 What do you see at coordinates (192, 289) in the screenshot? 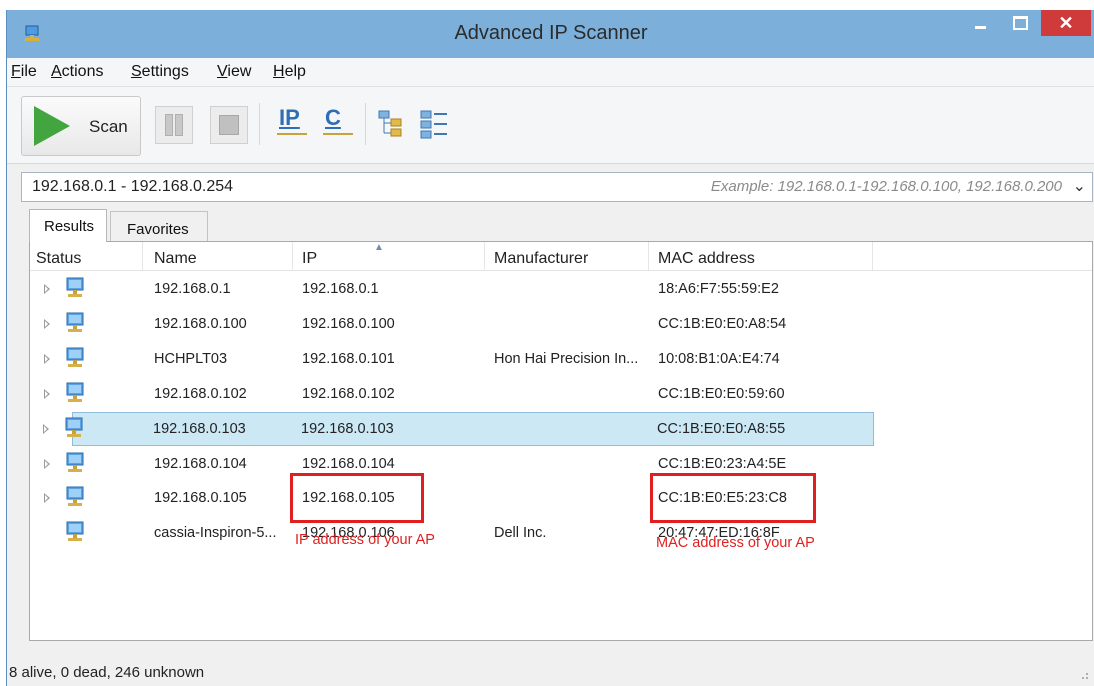
I see `cell-name: 192.168.0.1` at bounding box center [192, 289].